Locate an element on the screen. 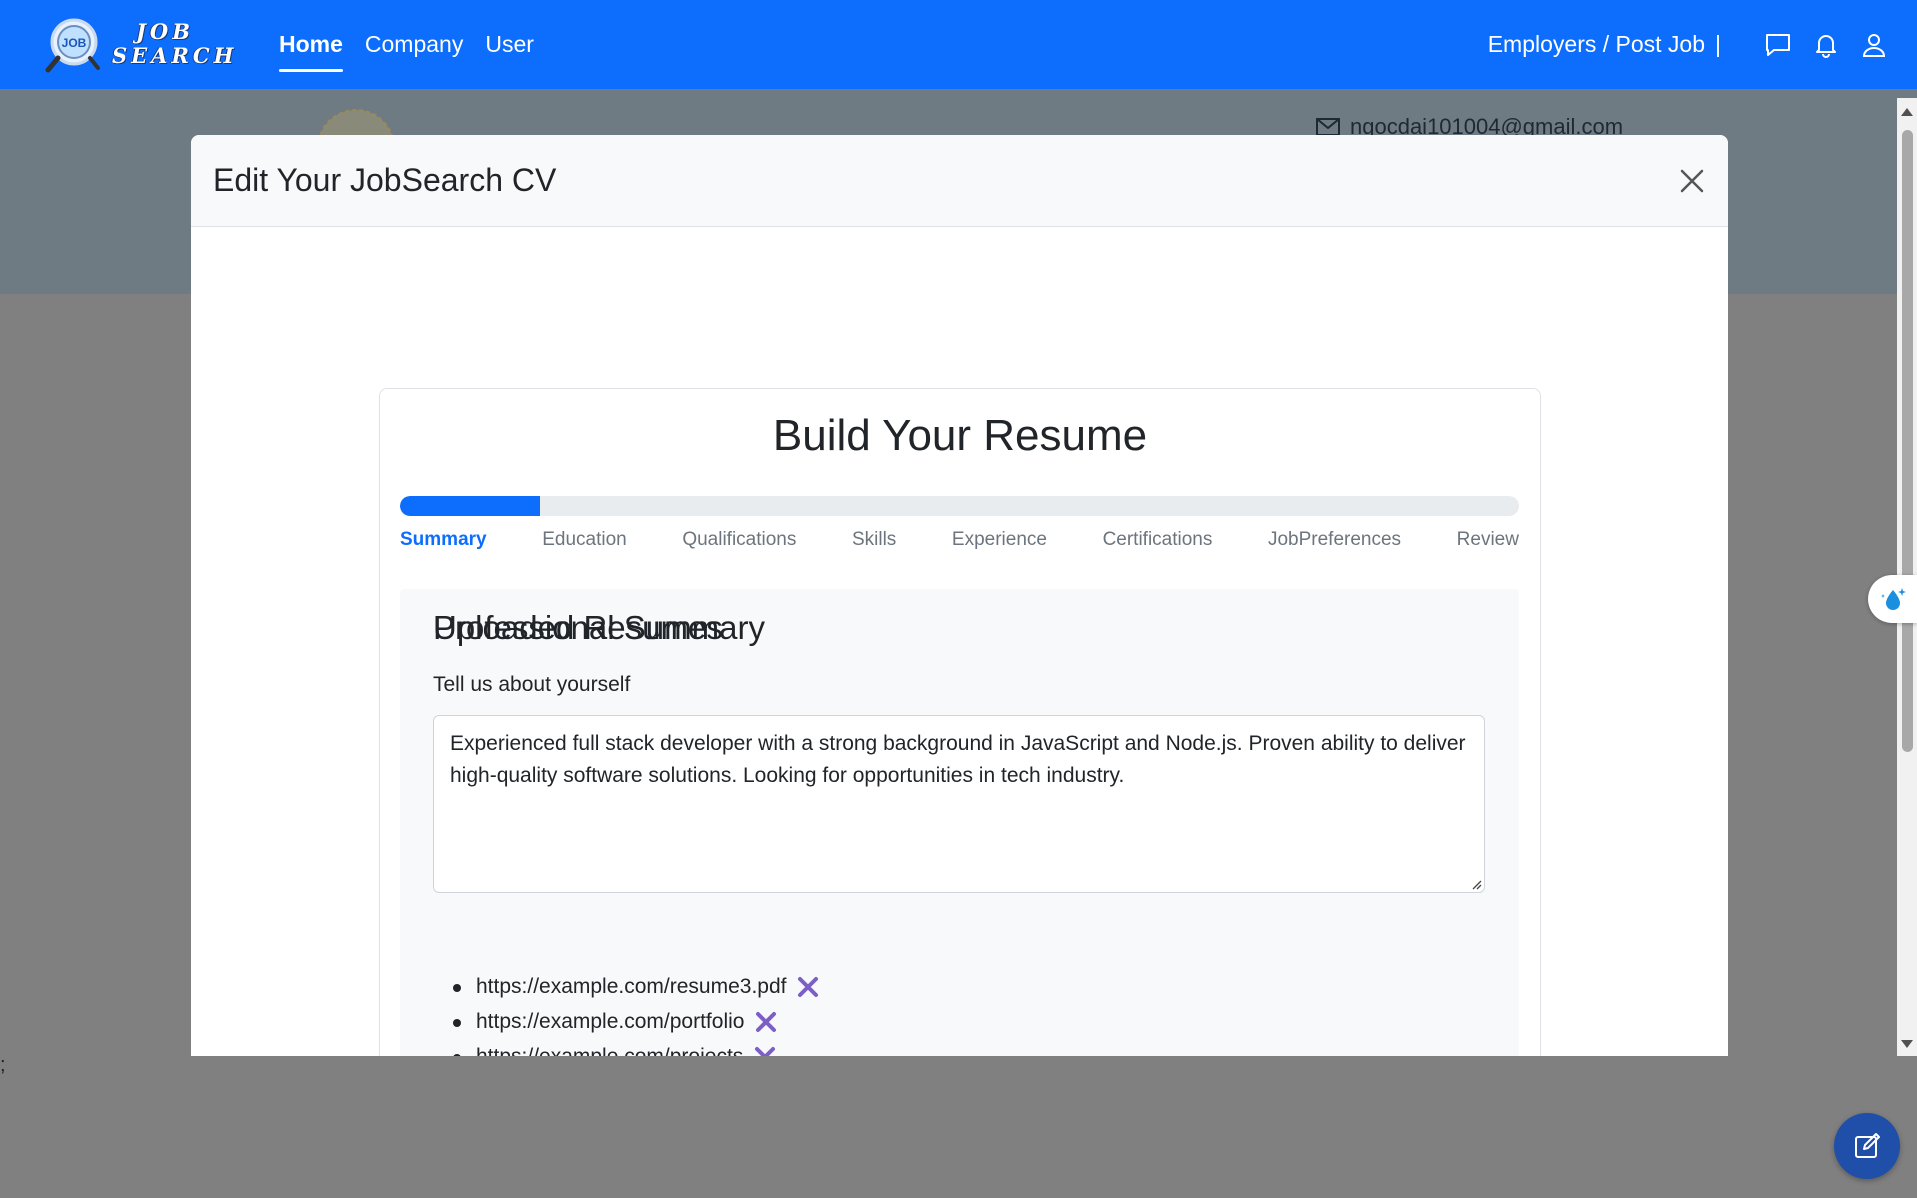  list-item: https://example.com/portfolio is located at coordinates (636, 1021).